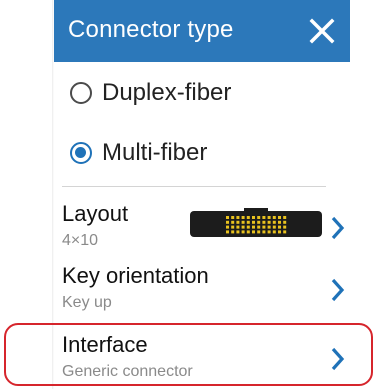  I want to click on menu-item-title: Layout, so click(95, 213).